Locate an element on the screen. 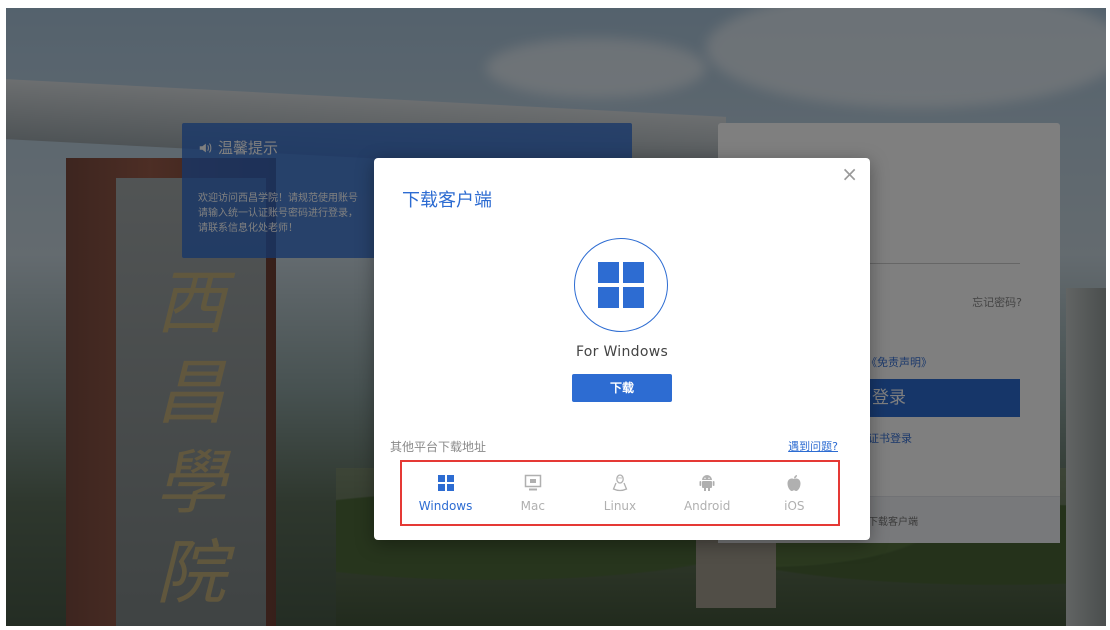 The image size is (1110, 630). android-robot-icon is located at coordinates (707, 483).